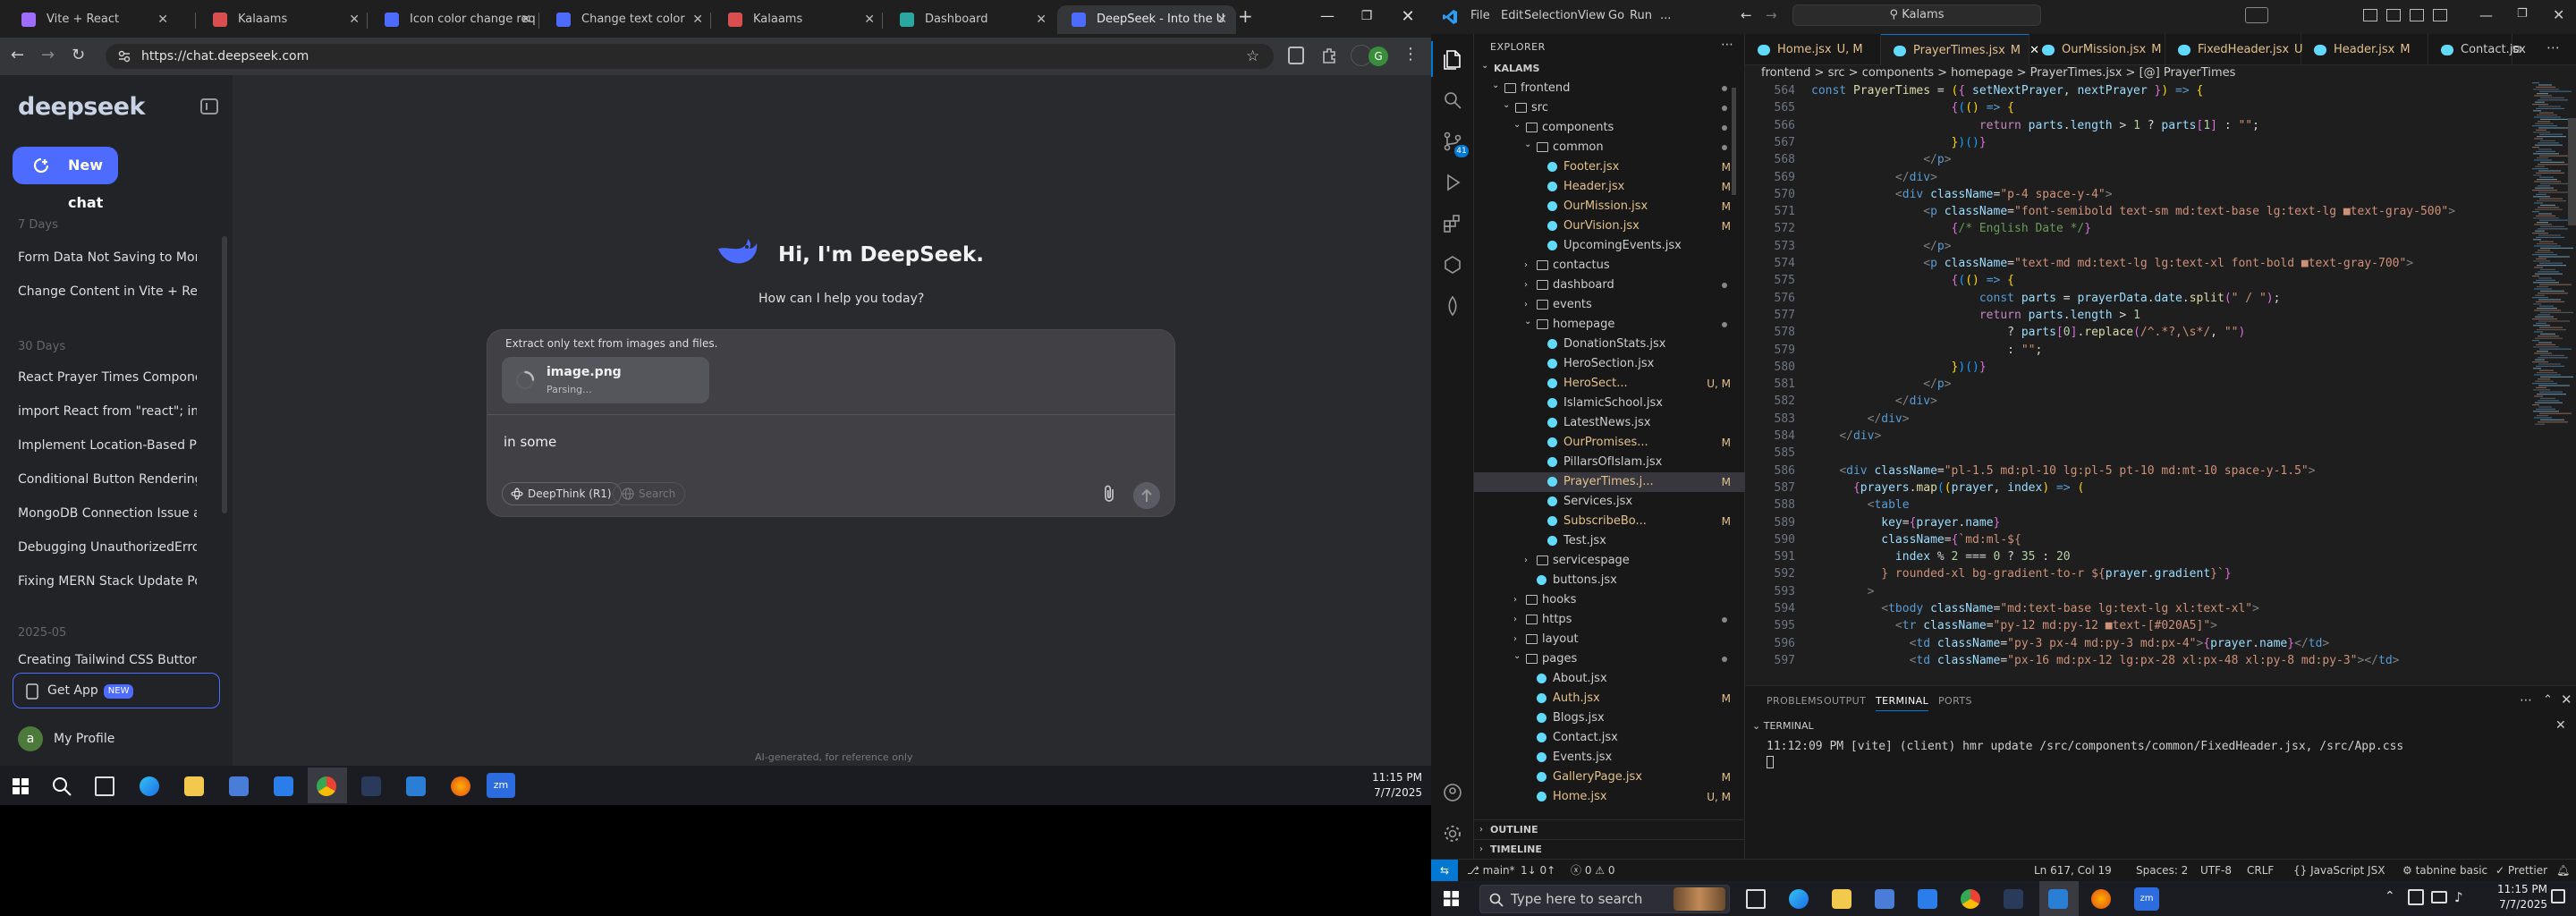 This screenshot has height=916, width=2576. What do you see at coordinates (2563, 870) in the screenshot?
I see `notifications-bell-icon: 🔔︎` at bounding box center [2563, 870].